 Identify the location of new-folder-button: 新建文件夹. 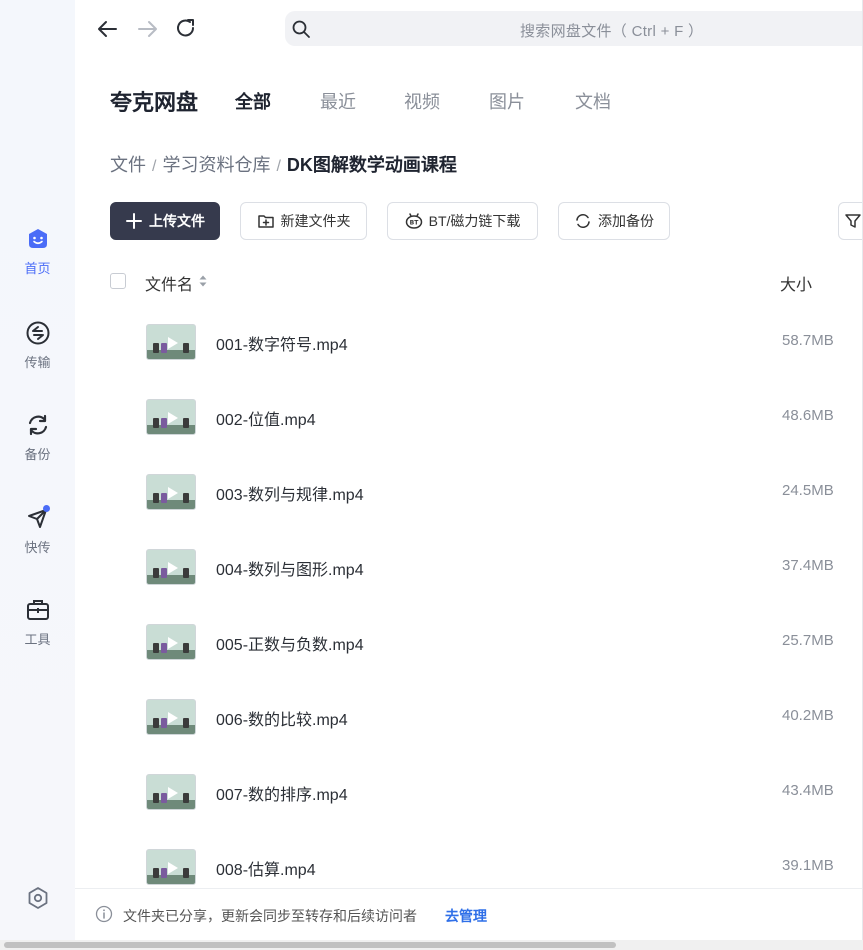
(303, 221).